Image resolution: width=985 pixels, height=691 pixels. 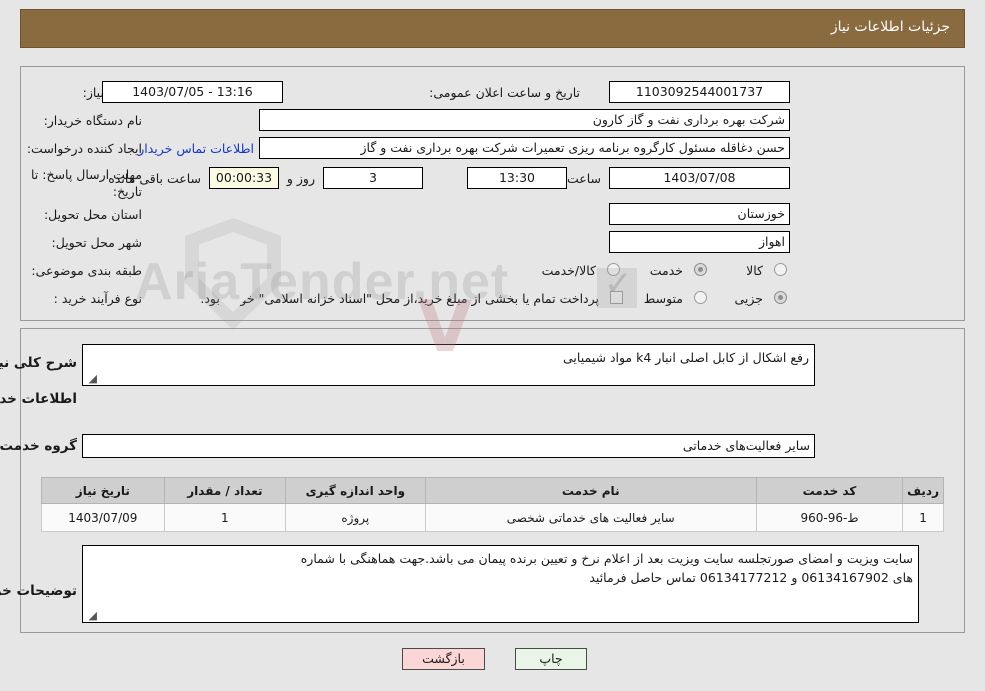 What do you see at coordinates (225, 490) in the screenshot?
I see `col-quantity: تعداد / مقدار` at bounding box center [225, 490].